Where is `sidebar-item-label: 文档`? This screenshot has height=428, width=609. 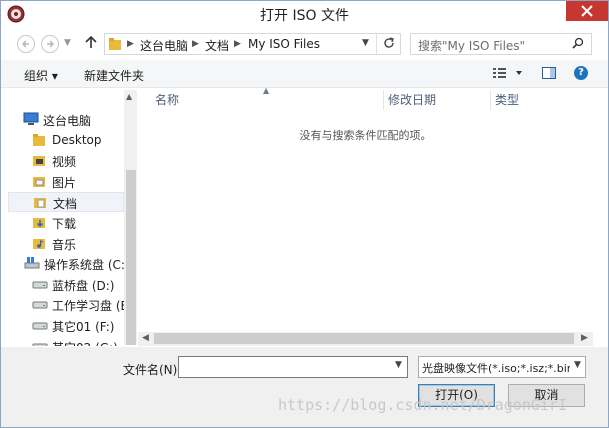 sidebar-item-label: 文档 is located at coordinates (65, 204).